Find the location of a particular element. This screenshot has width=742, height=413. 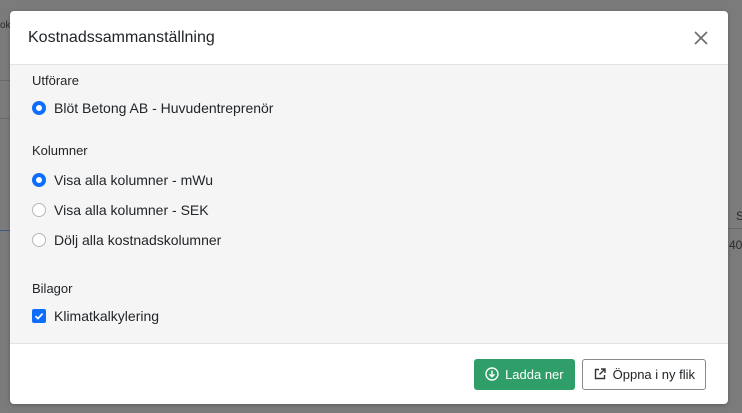

background-text-fragment: S is located at coordinates (739, 216).